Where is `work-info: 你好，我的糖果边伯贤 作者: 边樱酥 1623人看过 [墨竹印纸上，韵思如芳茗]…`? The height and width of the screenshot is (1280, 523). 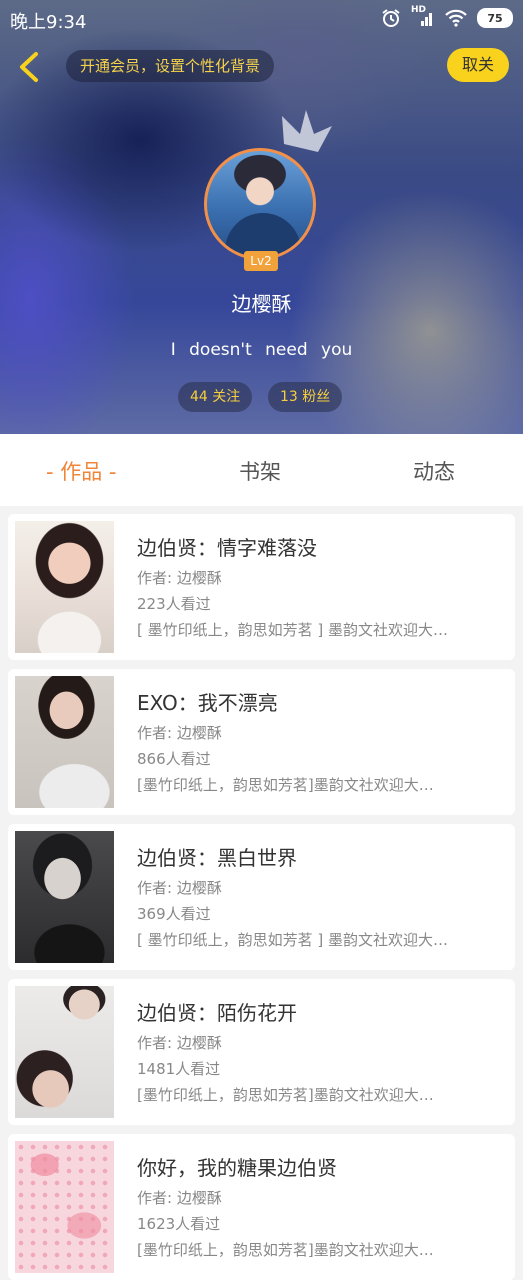
work-info: 你好，我的糖果边伯贤 作者: 边樱酥 1623人看过 [墨竹印纸上，韵思如芳茗]… is located at coordinates (317, 1206).